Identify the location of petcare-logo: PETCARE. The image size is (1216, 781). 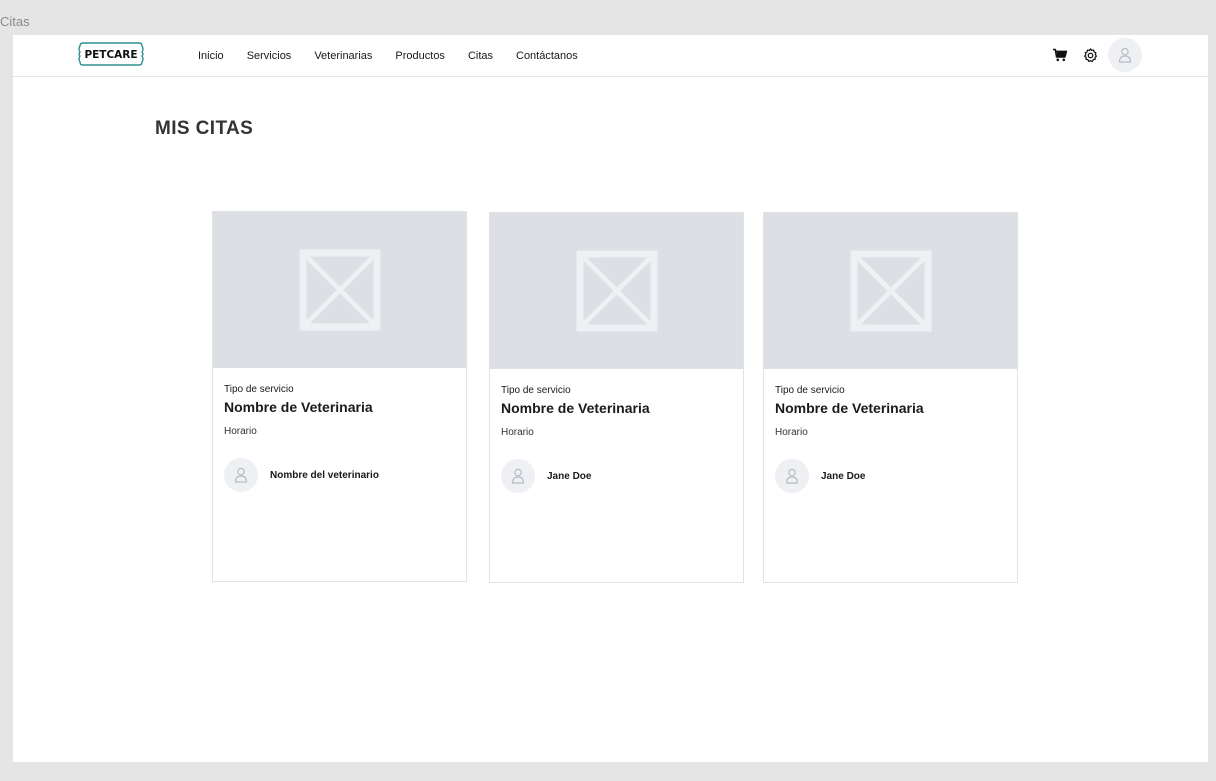
(111, 54).